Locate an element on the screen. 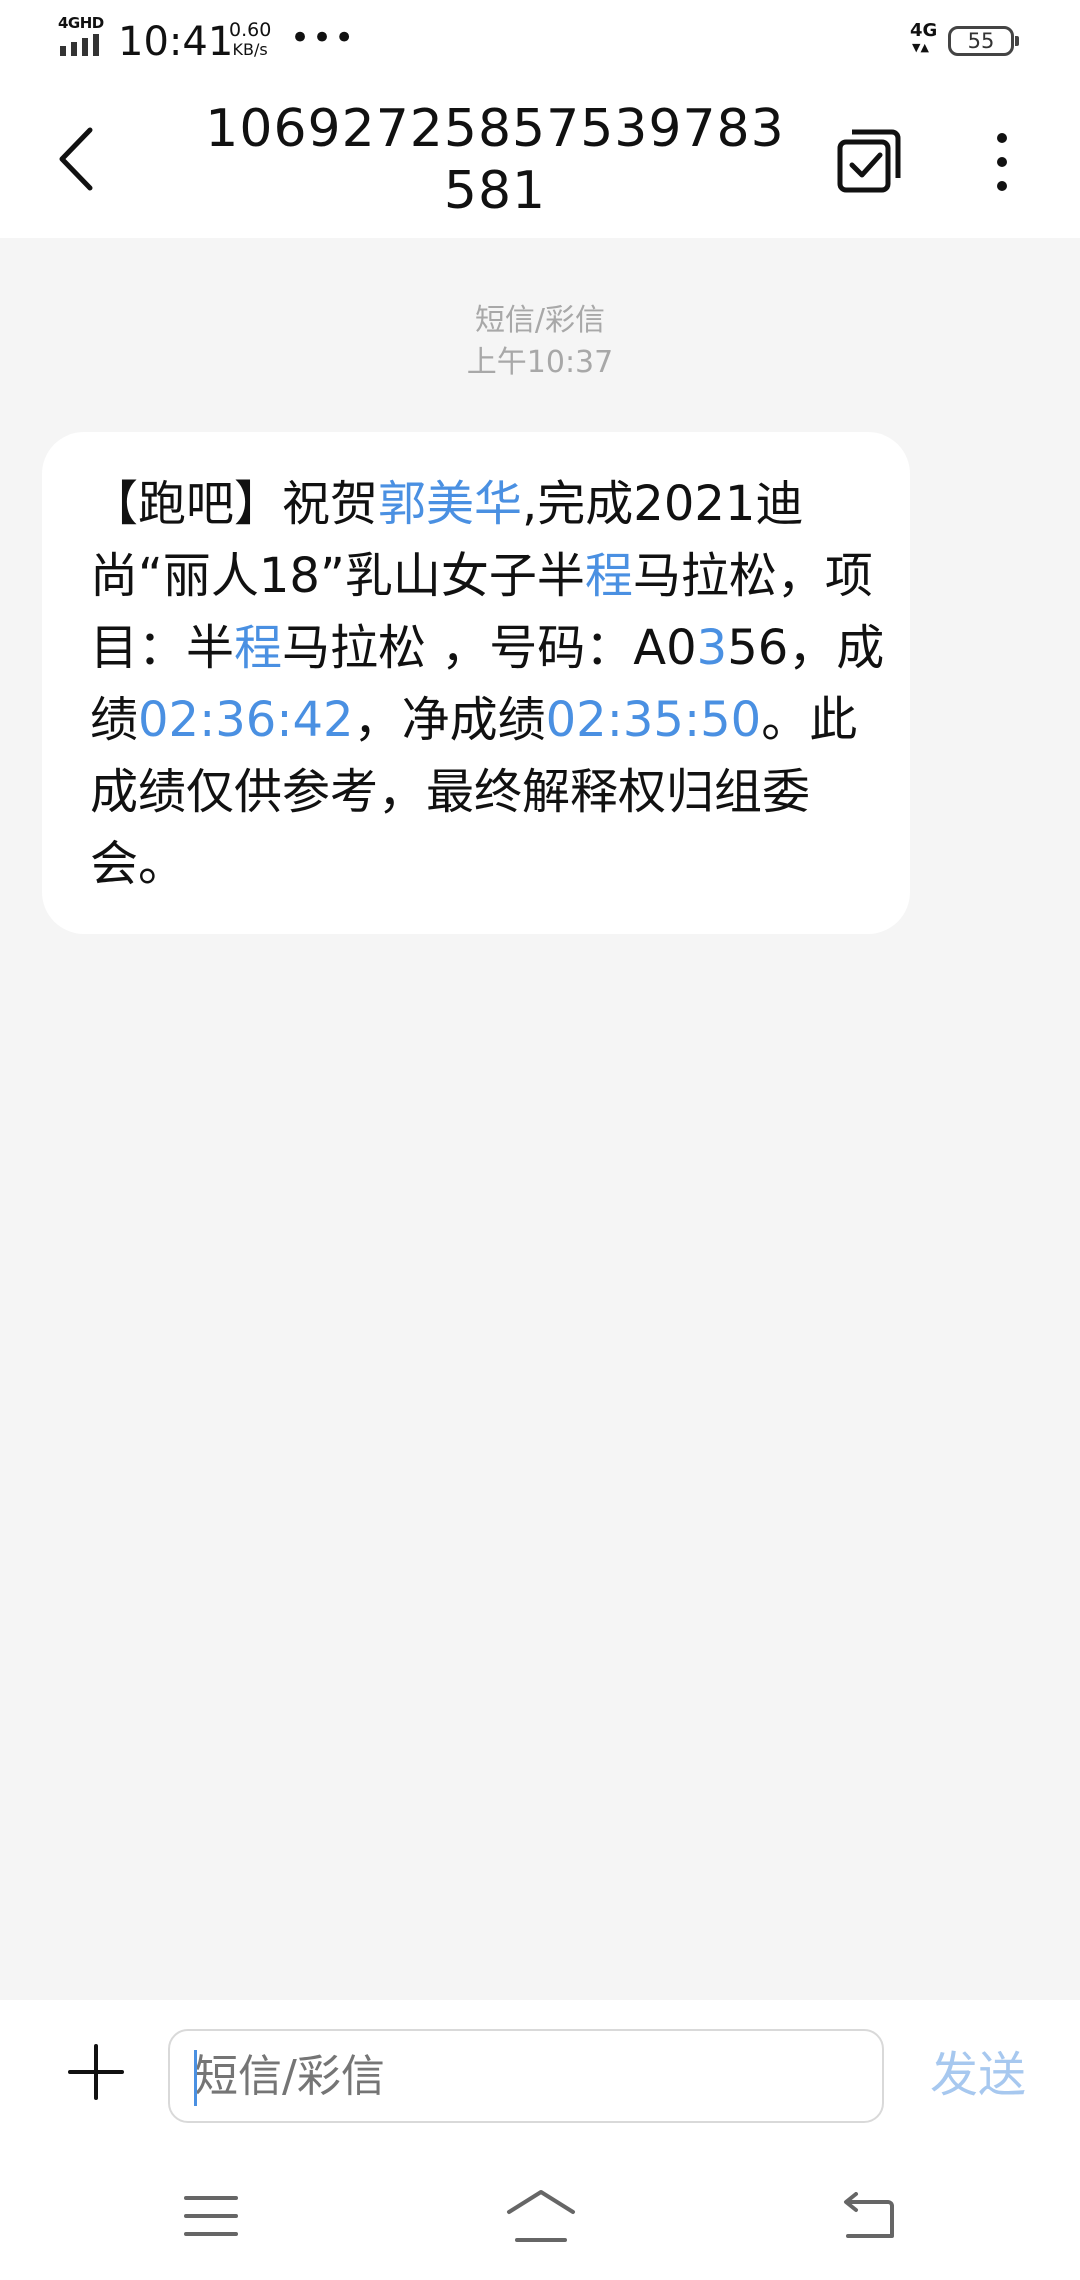 The width and height of the screenshot is (1080, 2280). message-text-segment: ，净成绩 is located at coordinates (449, 720).